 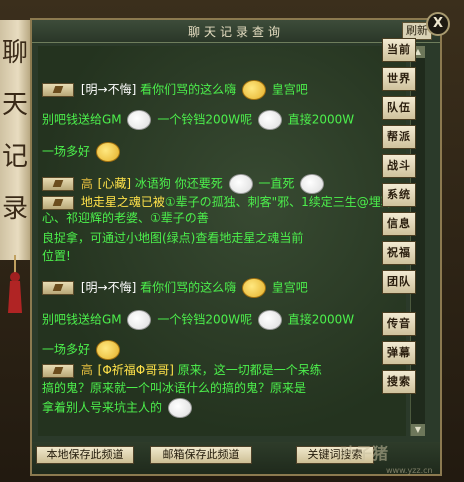 I want to click on tab-blessing: 祝福, so click(x=399, y=253).